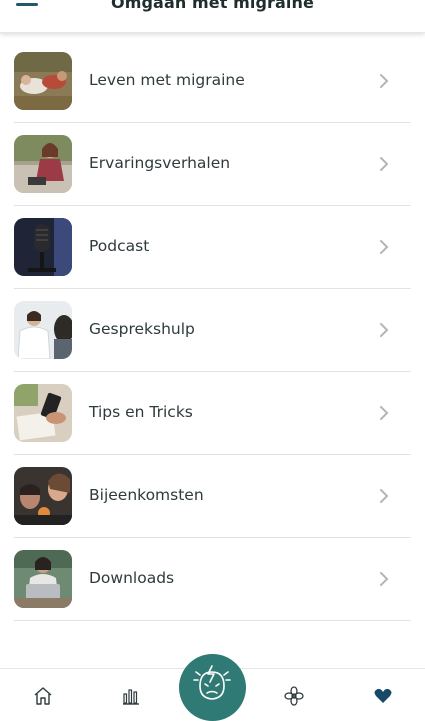 Image resolution: width=425 pixels, height=721 pixels. Describe the element at coordinates (132, 578) in the screenshot. I see `menu-item-label: Downloads` at that location.